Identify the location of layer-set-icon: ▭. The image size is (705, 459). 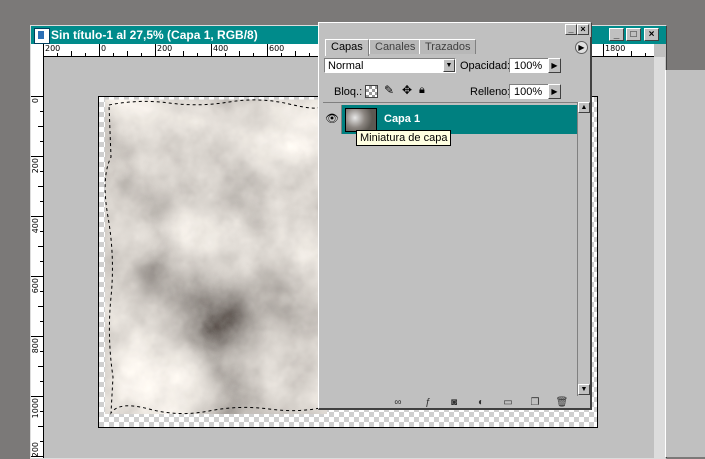
(508, 403).